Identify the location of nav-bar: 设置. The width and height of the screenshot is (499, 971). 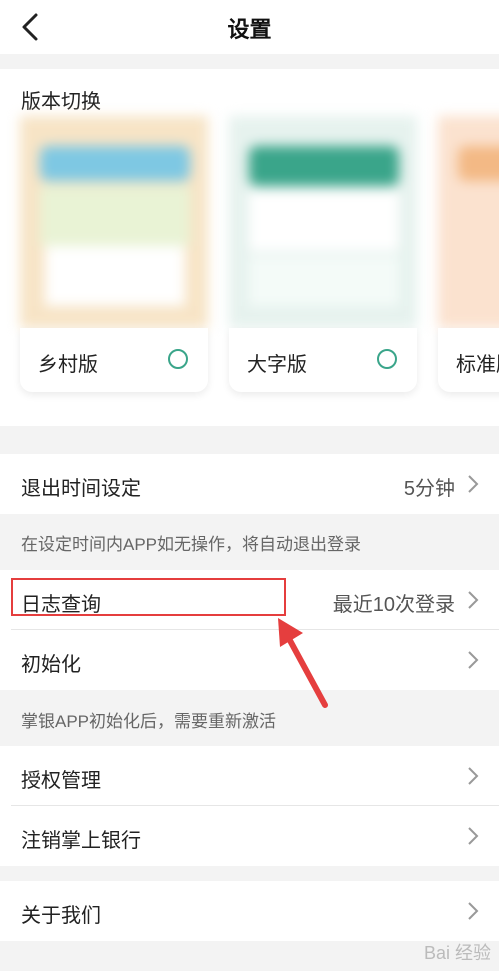
(249, 27).